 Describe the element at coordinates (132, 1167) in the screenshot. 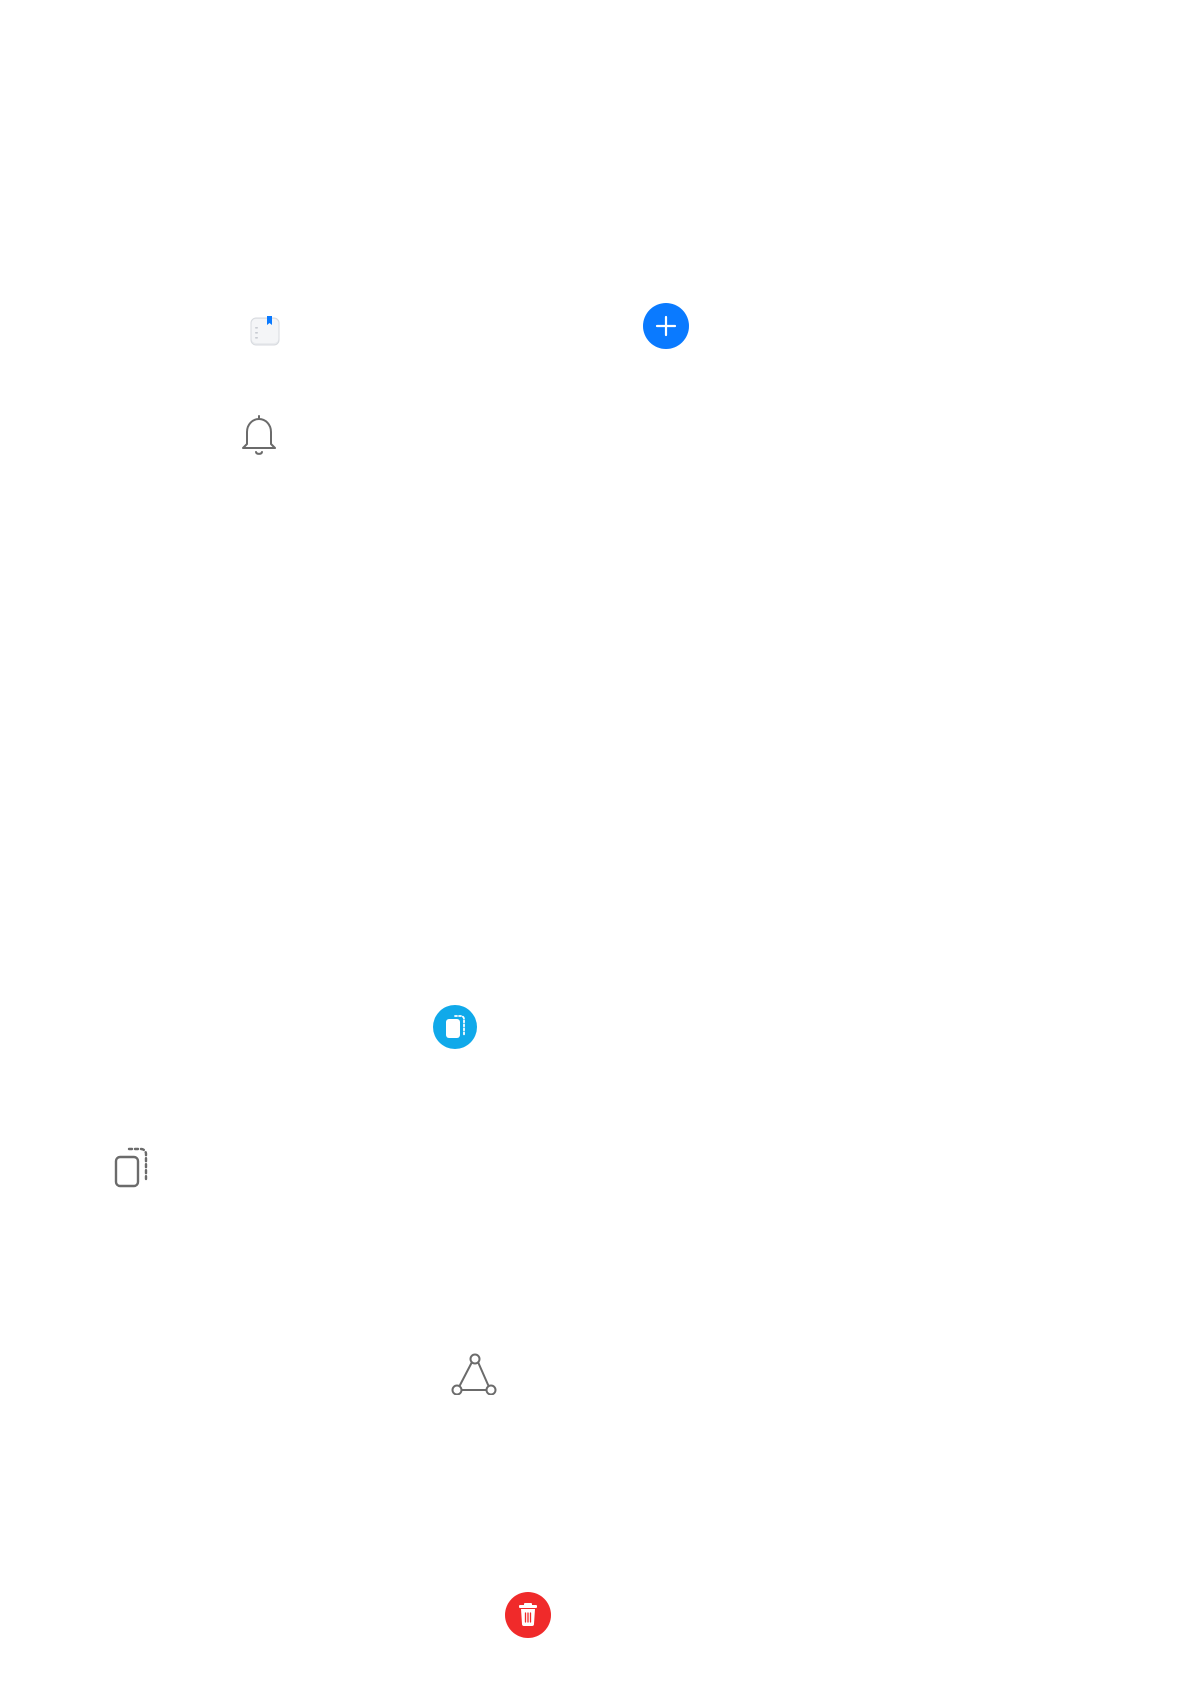

I see `clipboard-outline-icon` at that location.